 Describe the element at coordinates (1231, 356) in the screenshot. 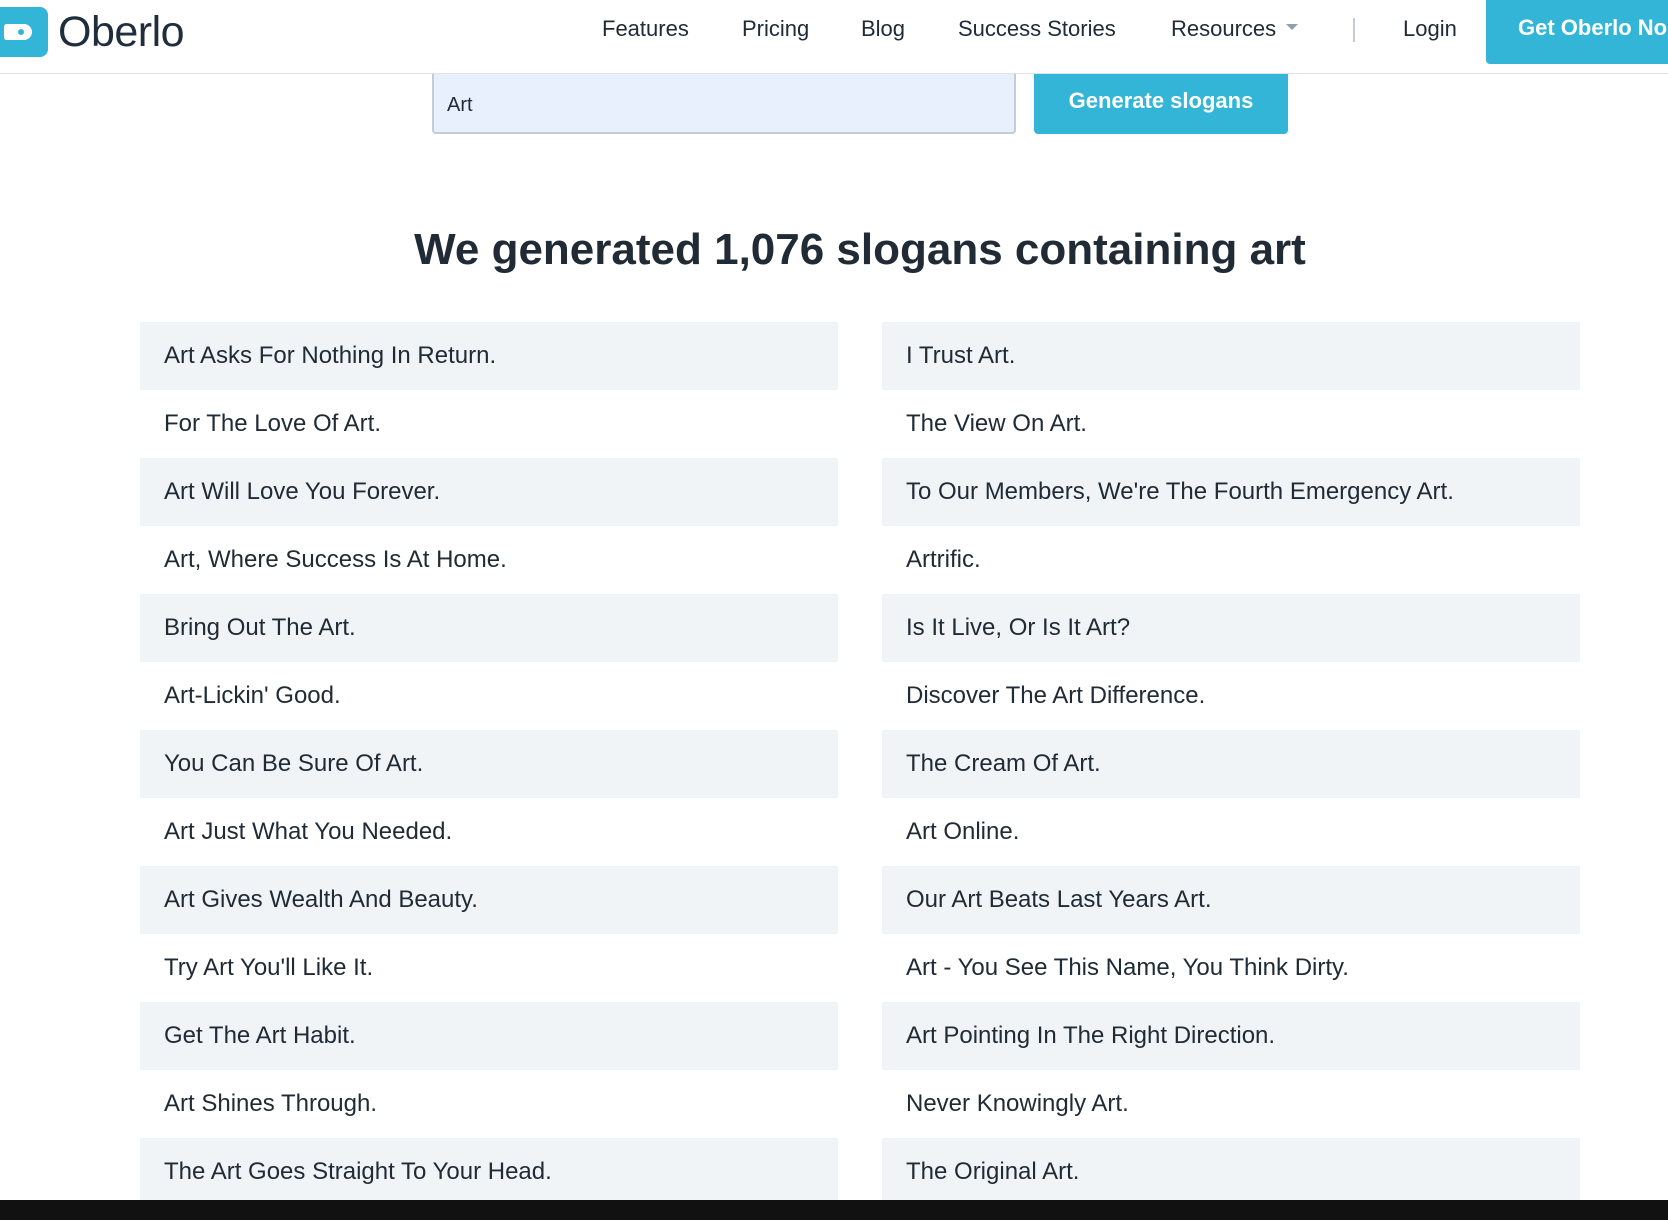

I see `slogan-item: I Trust Art.` at that location.